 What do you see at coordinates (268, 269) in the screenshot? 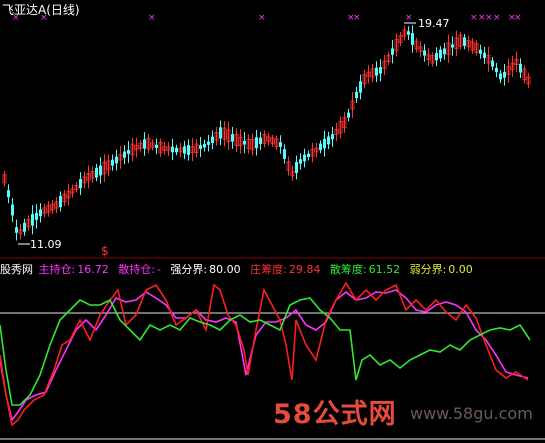
I see `banker-label: 庄筹度:` at bounding box center [268, 269].